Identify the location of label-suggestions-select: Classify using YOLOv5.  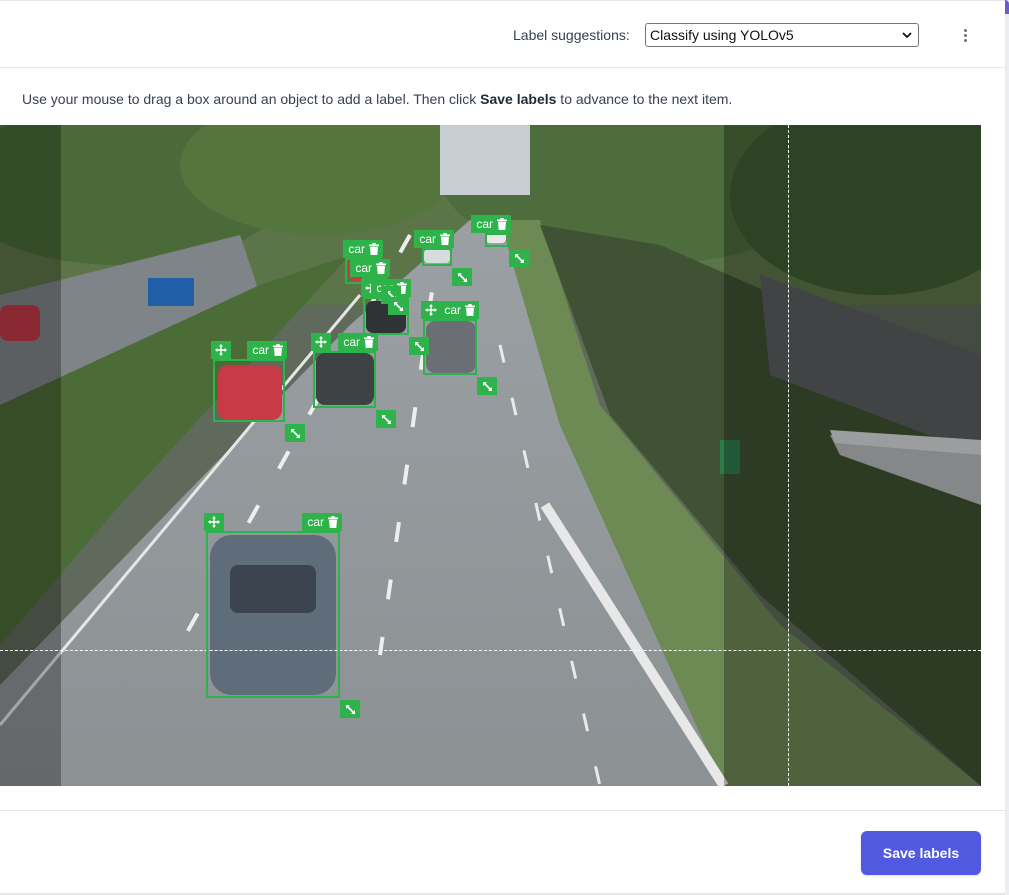
(782, 35).